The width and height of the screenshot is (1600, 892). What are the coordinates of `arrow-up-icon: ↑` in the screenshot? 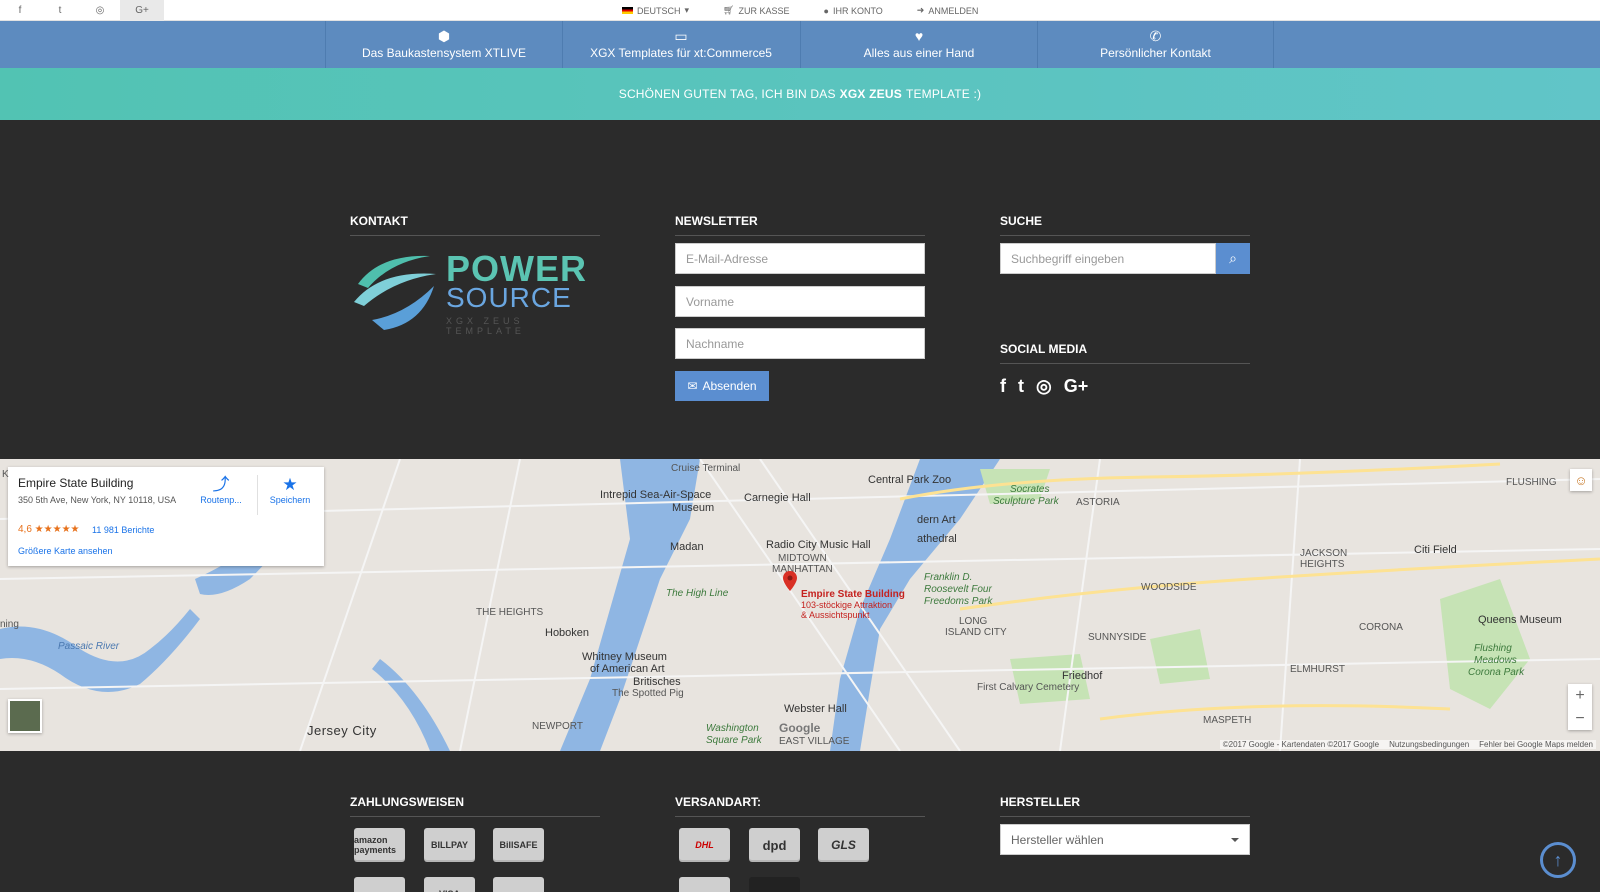 It's located at (1558, 859).